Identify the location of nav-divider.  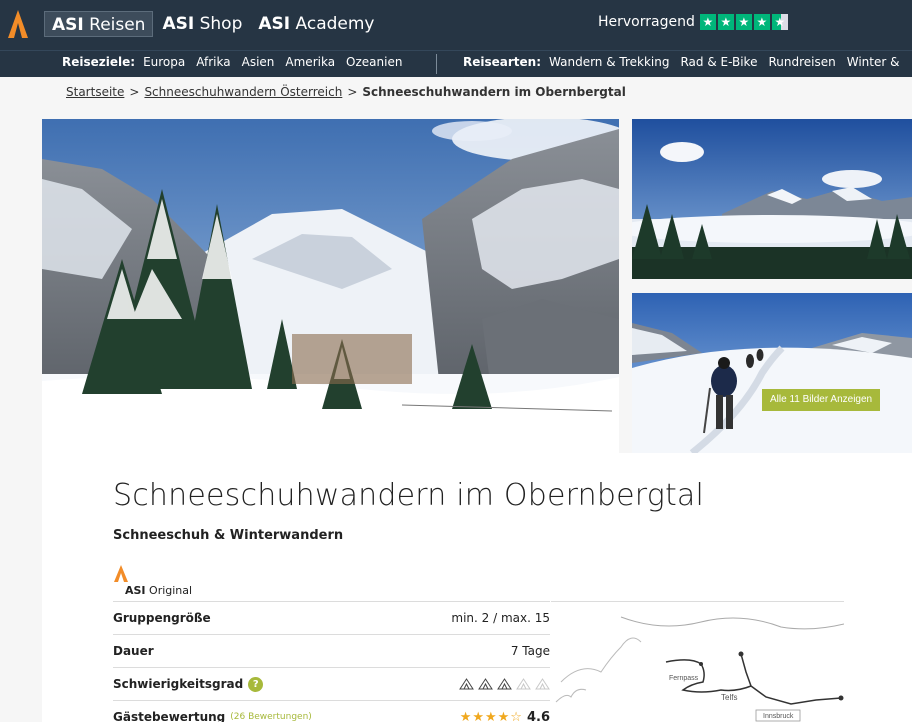
(436, 64).